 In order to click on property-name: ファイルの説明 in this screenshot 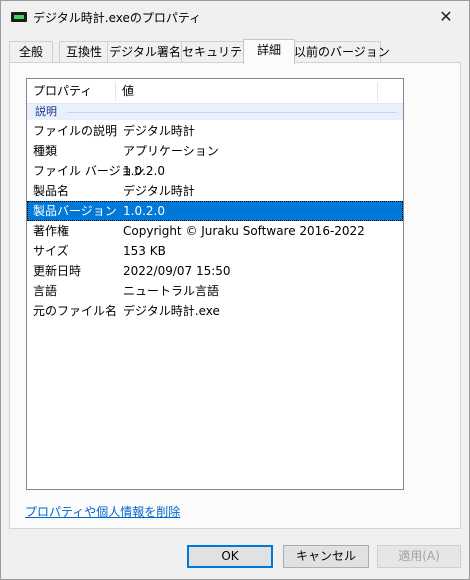, I will do `click(75, 131)`.